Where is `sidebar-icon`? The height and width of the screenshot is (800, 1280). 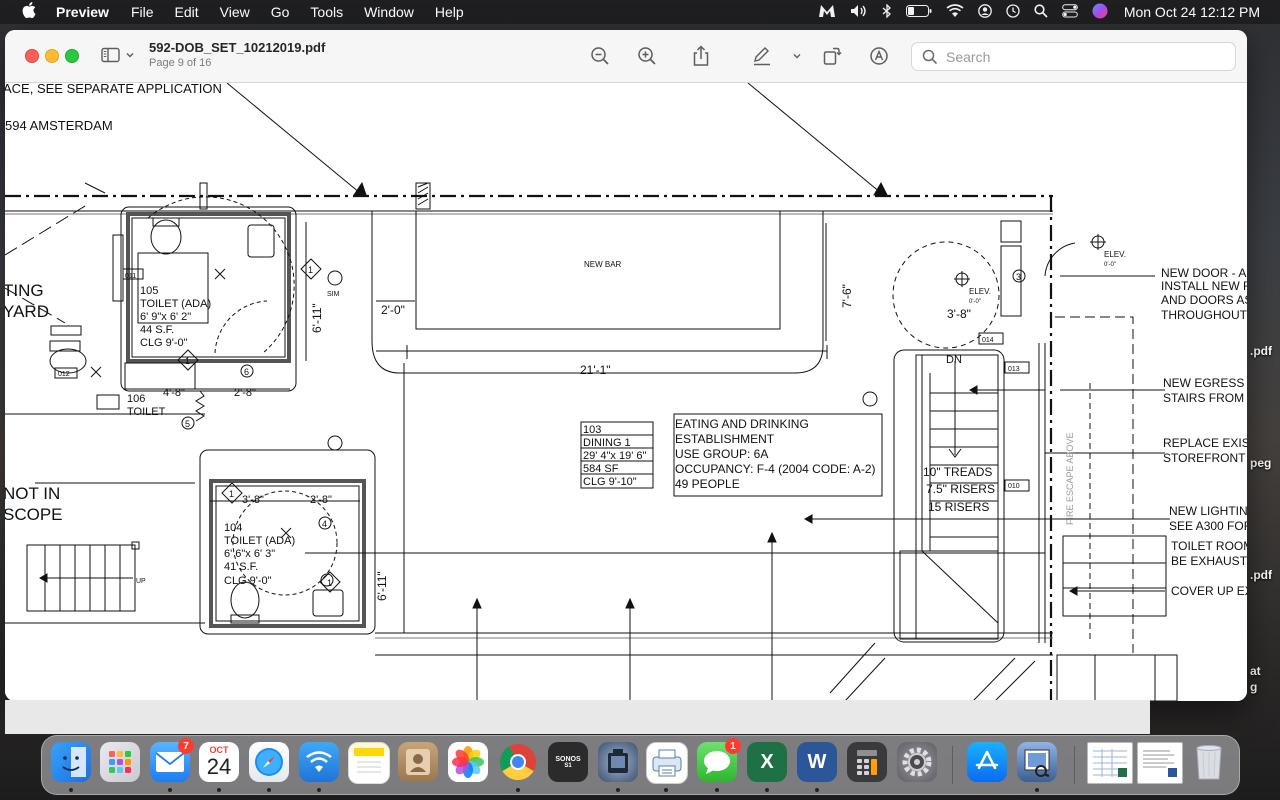 sidebar-icon is located at coordinates (110, 55).